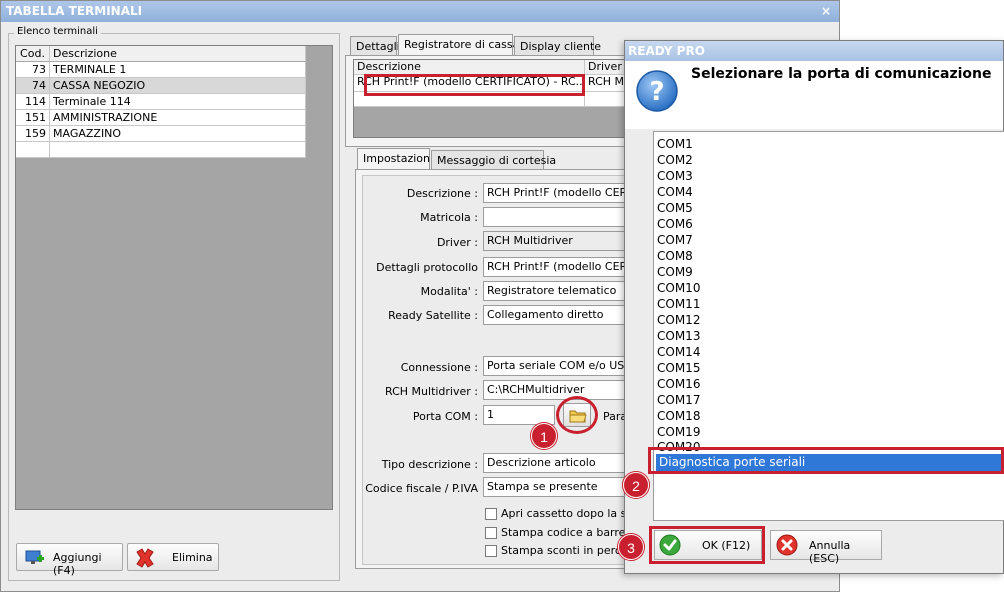  I want to click on step-1-callout: 1, so click(544, 436).